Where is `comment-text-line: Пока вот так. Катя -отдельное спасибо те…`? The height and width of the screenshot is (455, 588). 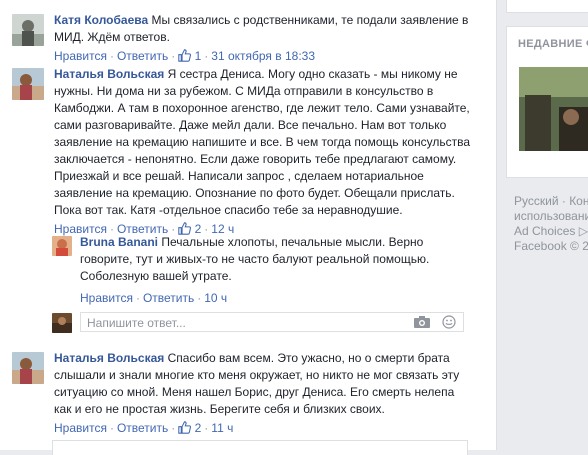 comment-text-line: Пока вот так. Катя -отдельное спасибо те… is located at coordinates (228, 210).